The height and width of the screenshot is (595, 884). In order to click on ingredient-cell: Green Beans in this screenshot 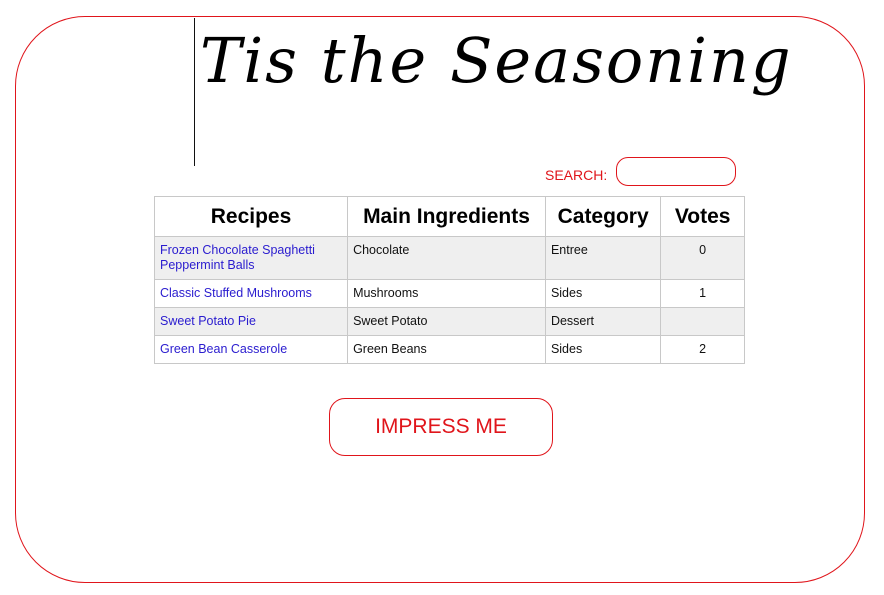, I will do `click(446, 349)`.